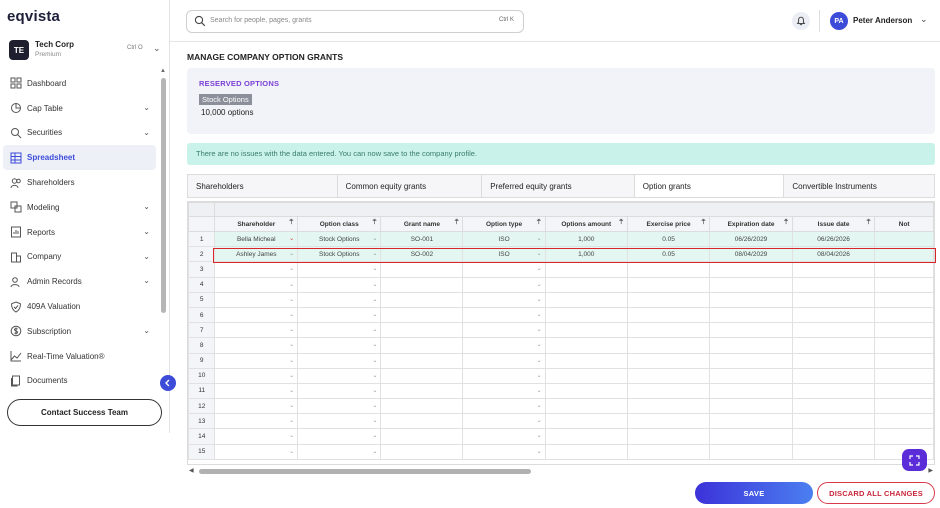  I want to click on notifications-button, so click(801, 21).